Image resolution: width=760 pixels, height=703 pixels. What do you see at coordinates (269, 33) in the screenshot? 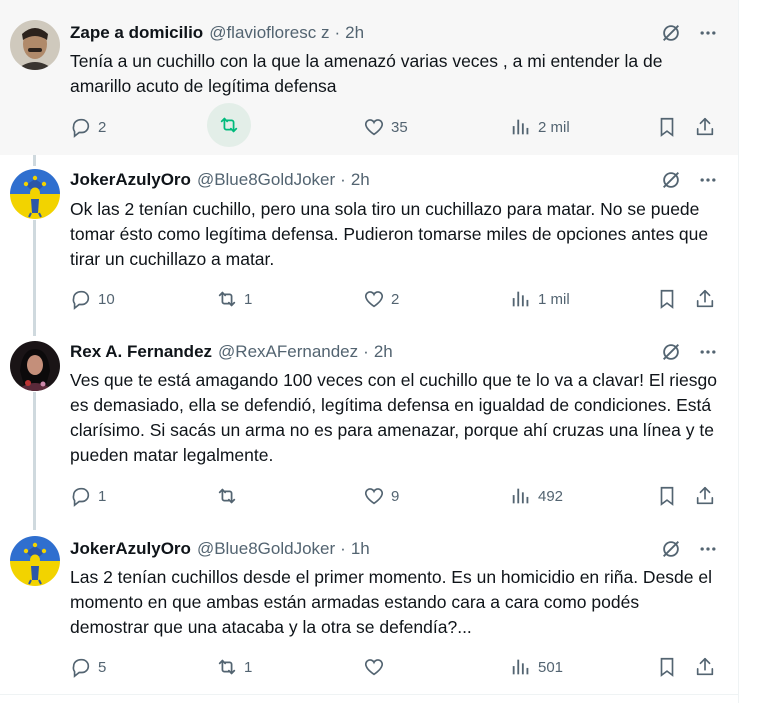
I see `user-handle: @flaviofloresc z` at bounding box center [269, 33].